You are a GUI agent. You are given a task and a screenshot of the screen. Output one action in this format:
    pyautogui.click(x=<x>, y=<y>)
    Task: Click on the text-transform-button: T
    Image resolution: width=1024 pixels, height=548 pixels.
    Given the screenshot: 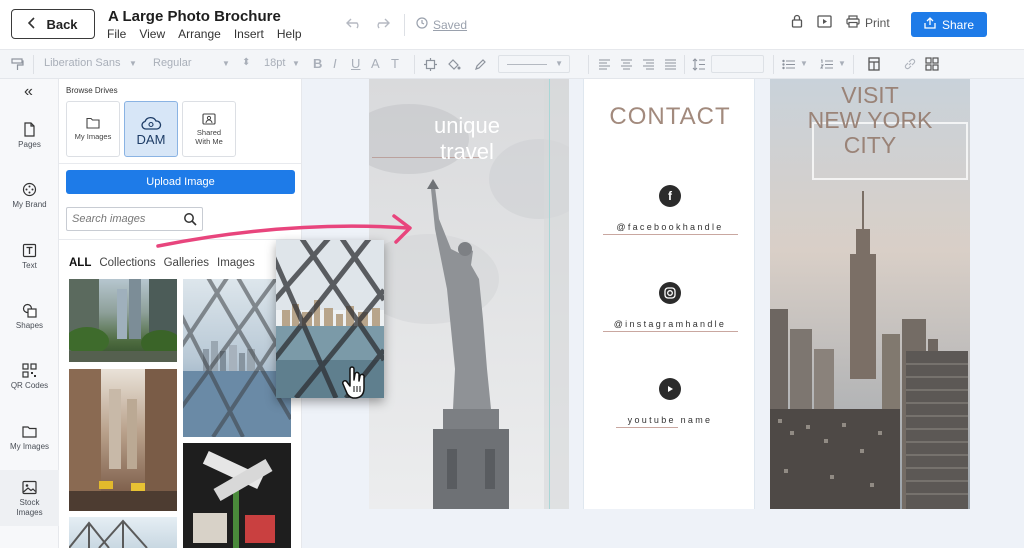 What is the action you would take?
    pyautogui.click(x=395, y=63)
    